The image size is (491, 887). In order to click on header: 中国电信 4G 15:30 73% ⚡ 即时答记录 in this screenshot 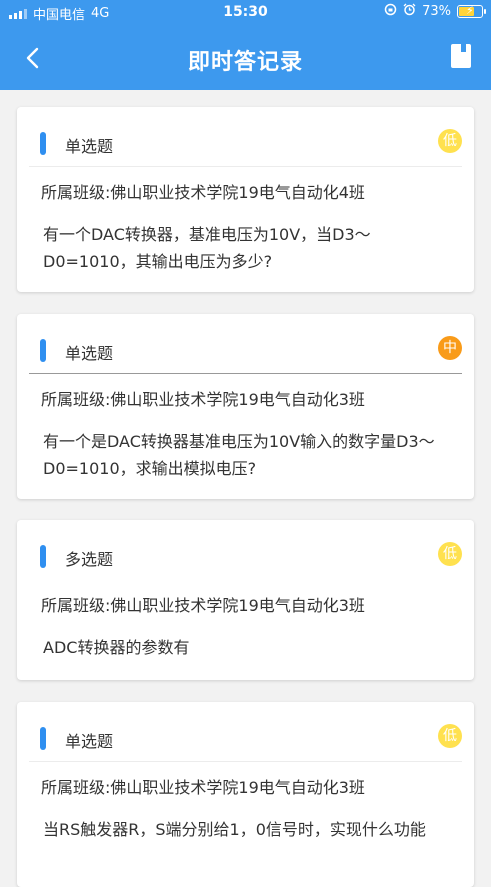, I will do `click(245, 45)`.